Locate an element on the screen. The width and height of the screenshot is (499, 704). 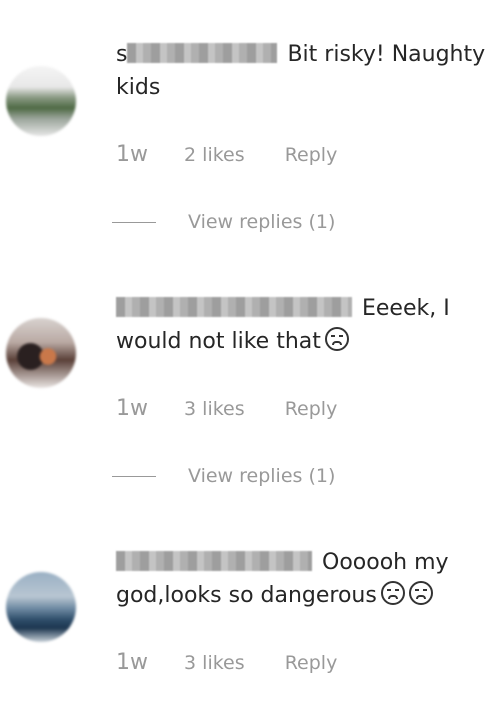
fearful-face-icon is located at coordinates (336, 339).